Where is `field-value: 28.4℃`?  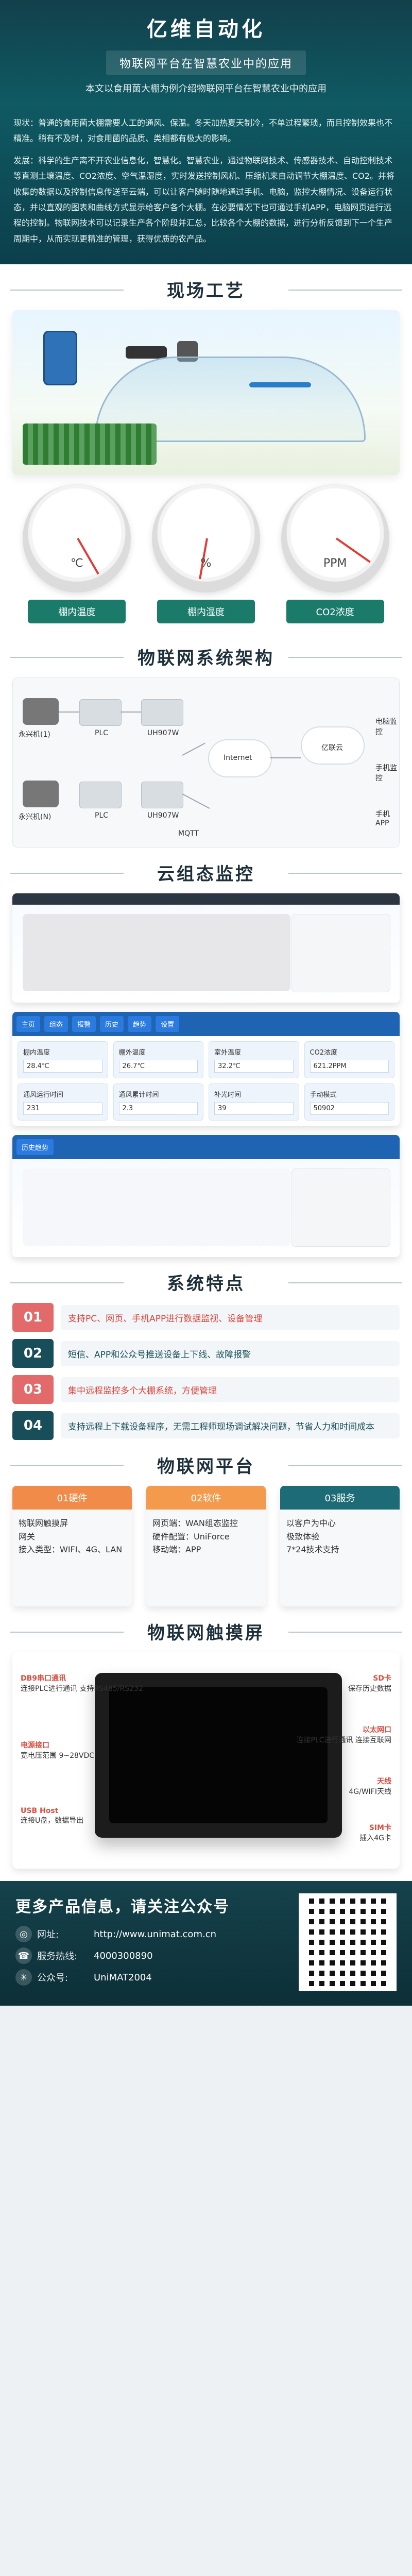
field-value: 28.4℃ is located at coordinates (63, 1066).